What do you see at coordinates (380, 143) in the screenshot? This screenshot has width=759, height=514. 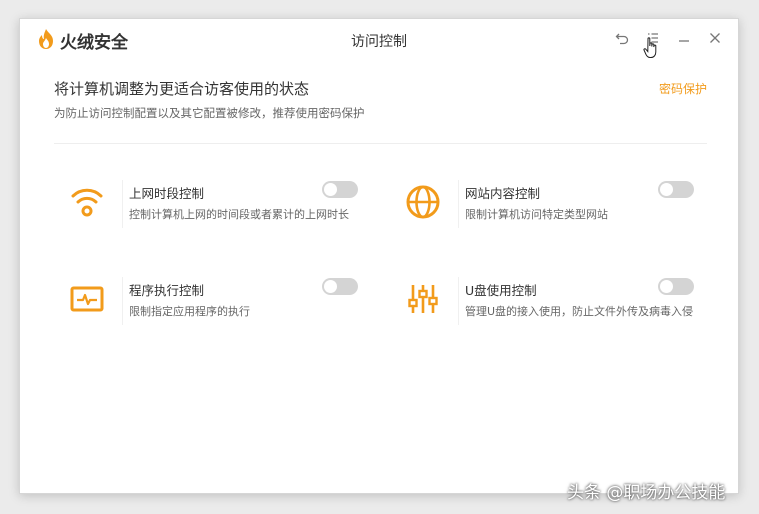 I see `divider` at bounding box center [380, 143].